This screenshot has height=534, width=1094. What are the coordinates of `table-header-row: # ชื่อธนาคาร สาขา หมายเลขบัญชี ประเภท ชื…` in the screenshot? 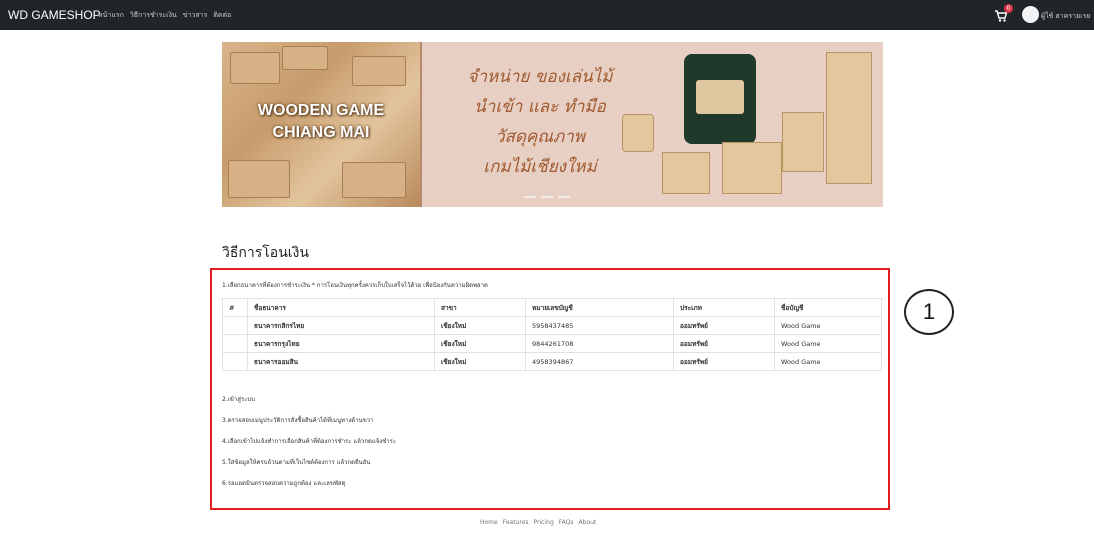 It's located at (552, 307).